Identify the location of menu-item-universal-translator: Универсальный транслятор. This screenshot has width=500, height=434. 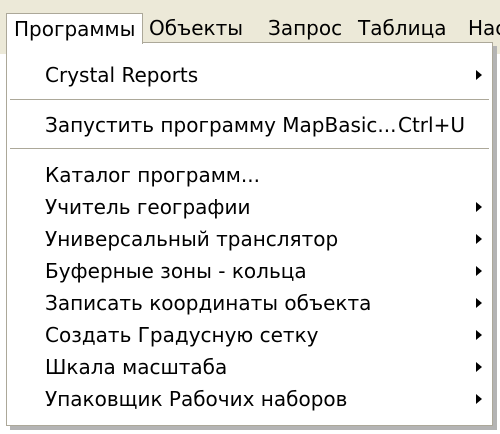
(249, 239).